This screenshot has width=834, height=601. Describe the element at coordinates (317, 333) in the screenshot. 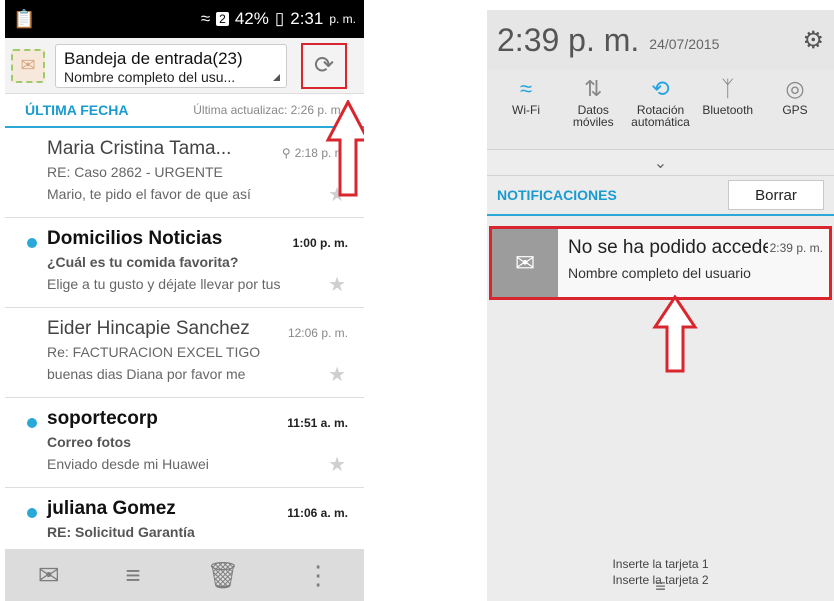

I see `message-time: 12:06 p. m.` at that location.